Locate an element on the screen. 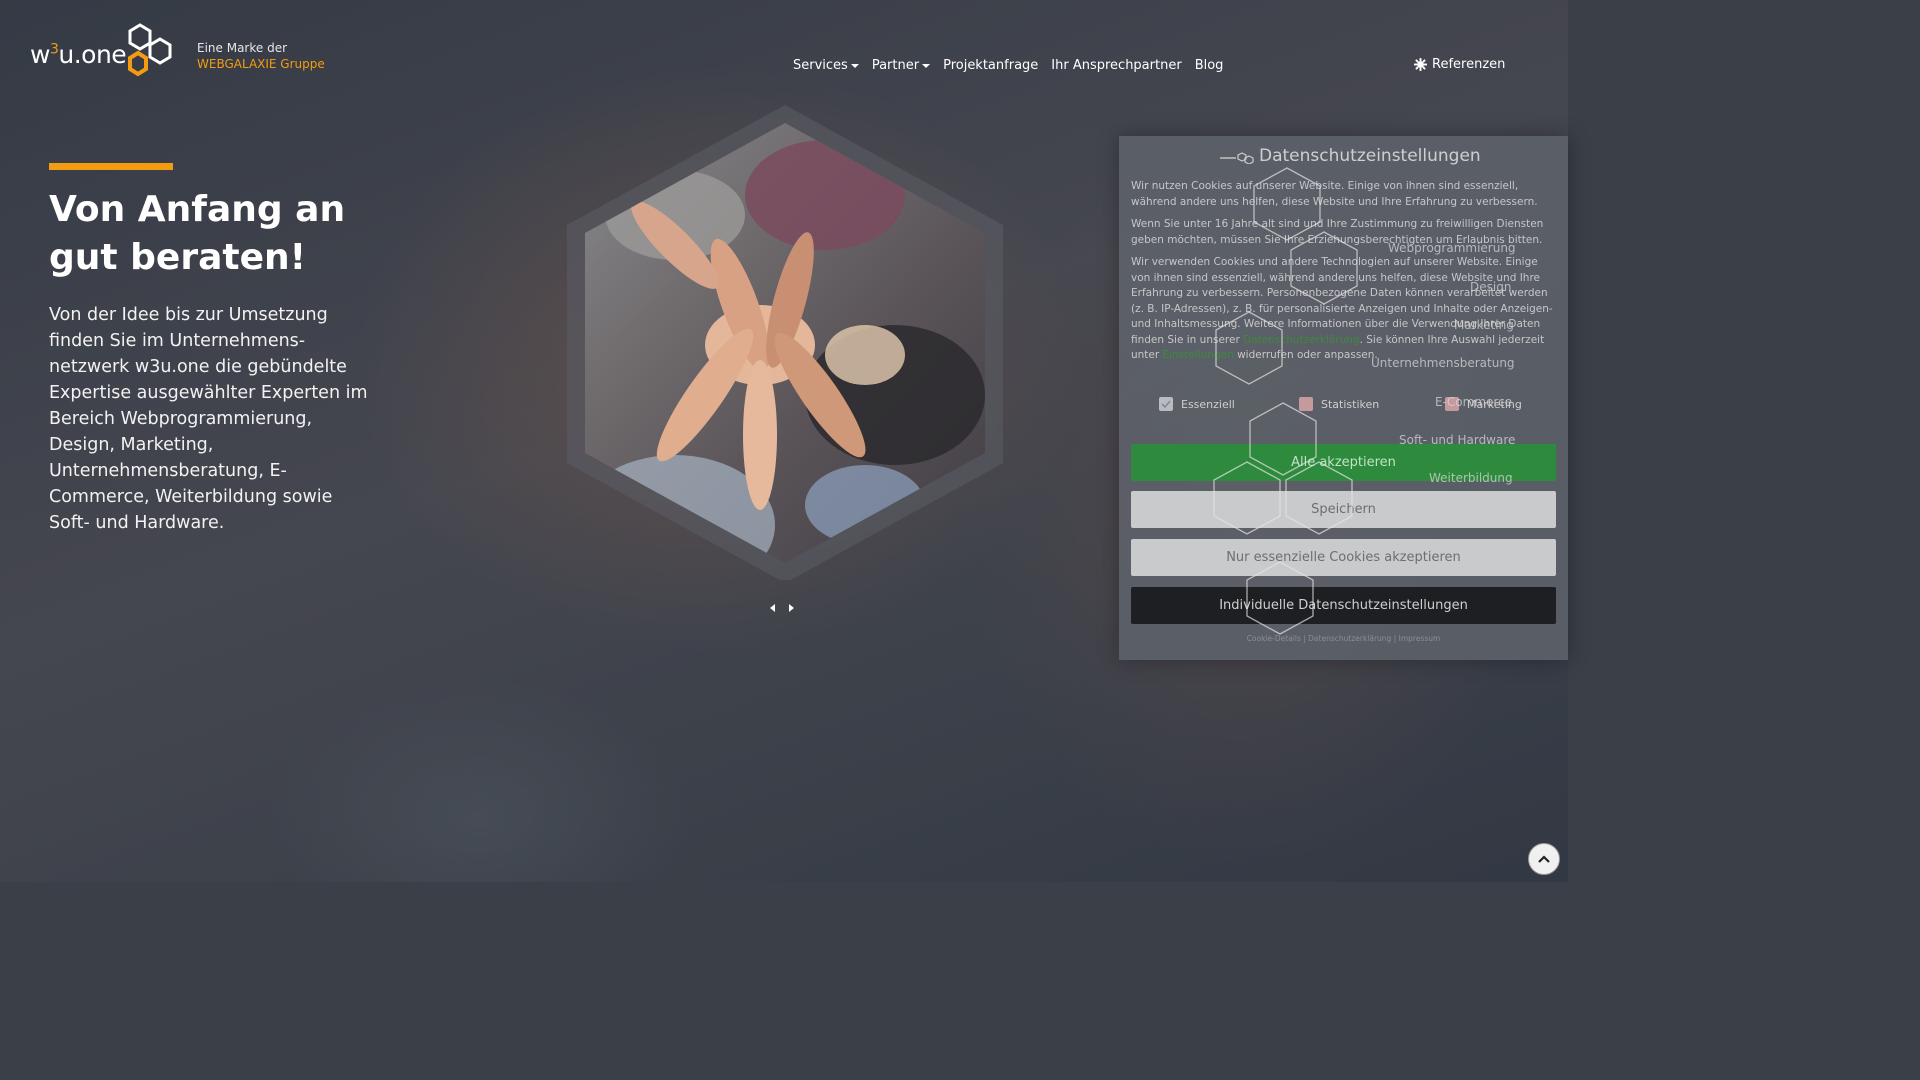 This screenshot has width=1920, height=1080. nav-projektanfrage: Projektanfrage is located at coordinates (990, 65).